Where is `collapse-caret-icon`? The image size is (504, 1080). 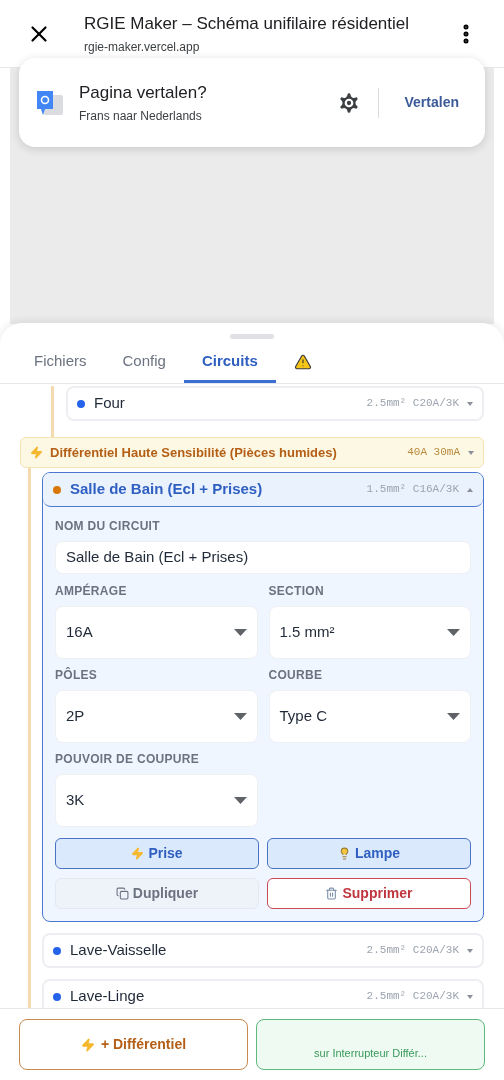 collapse-caret-icon is located at coordinates (470, 489).